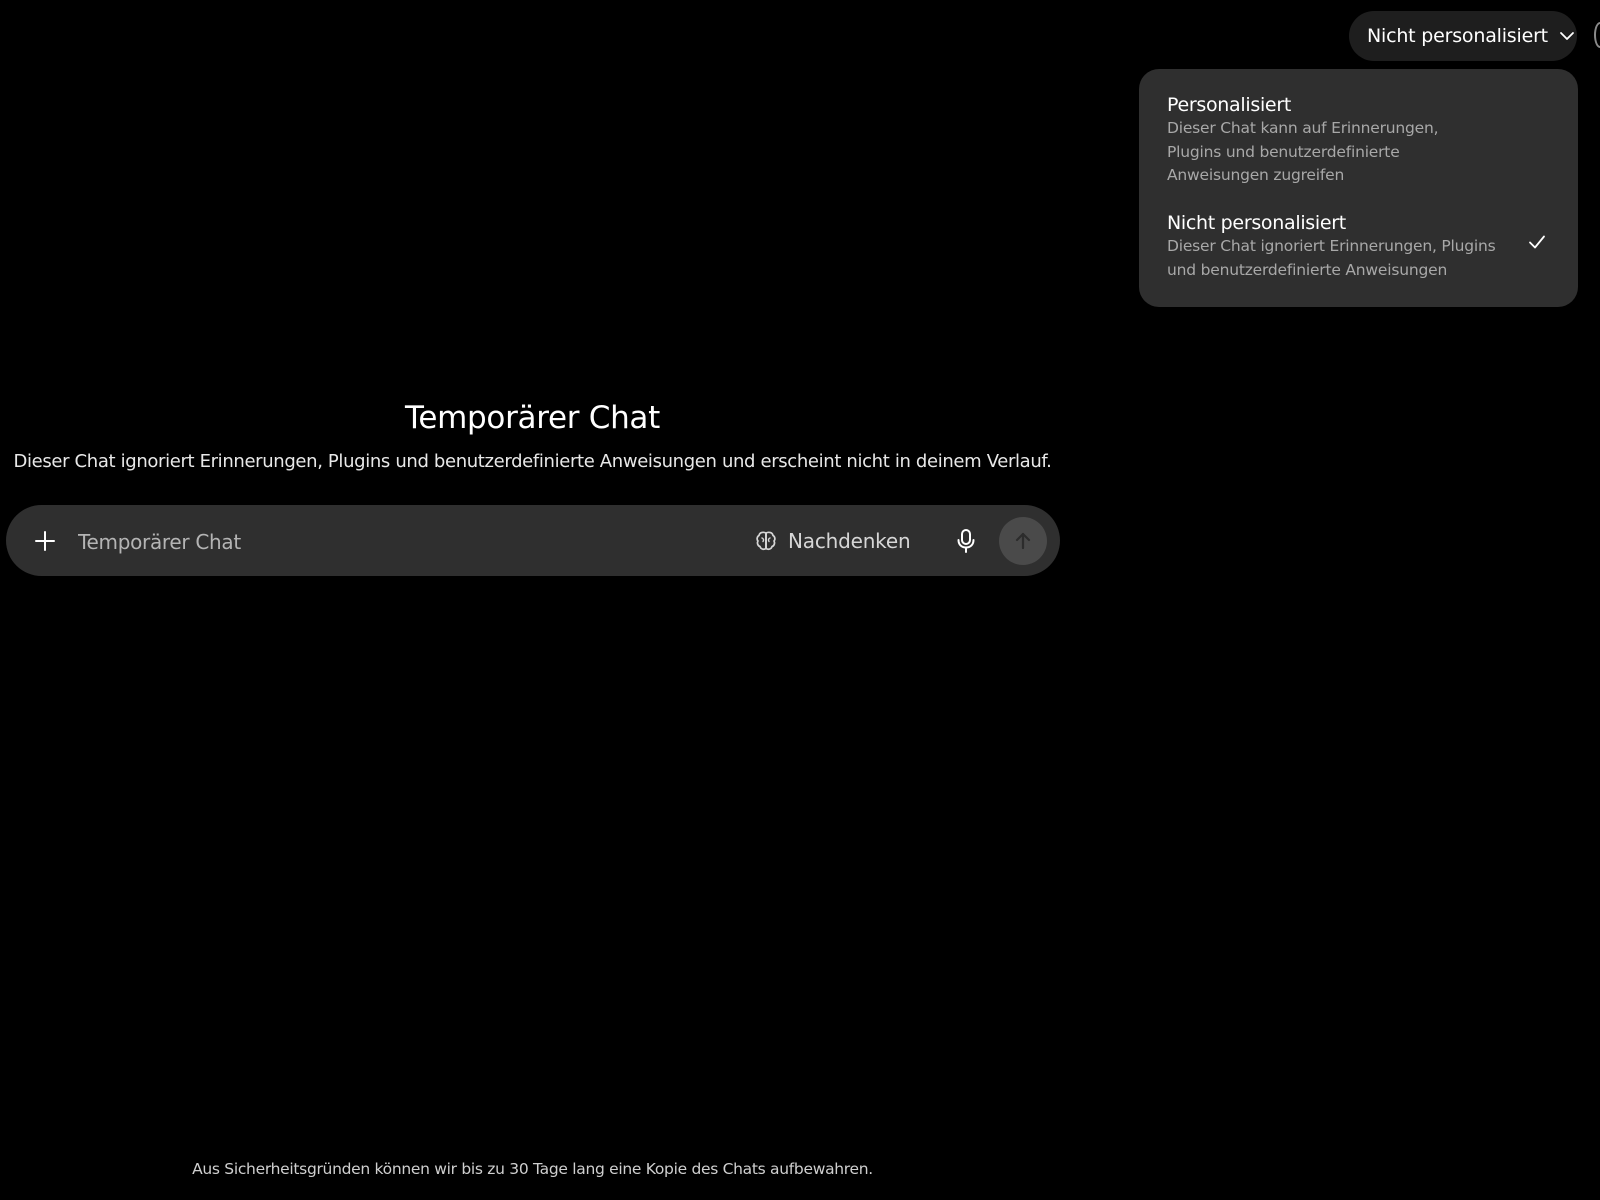 Image resolution: width=1600 pixels, height=1200 pixels. Describe the element at coordinates (1256, 223) in the screenshot. I see `option-title: Nicht personalisiert` at that location.